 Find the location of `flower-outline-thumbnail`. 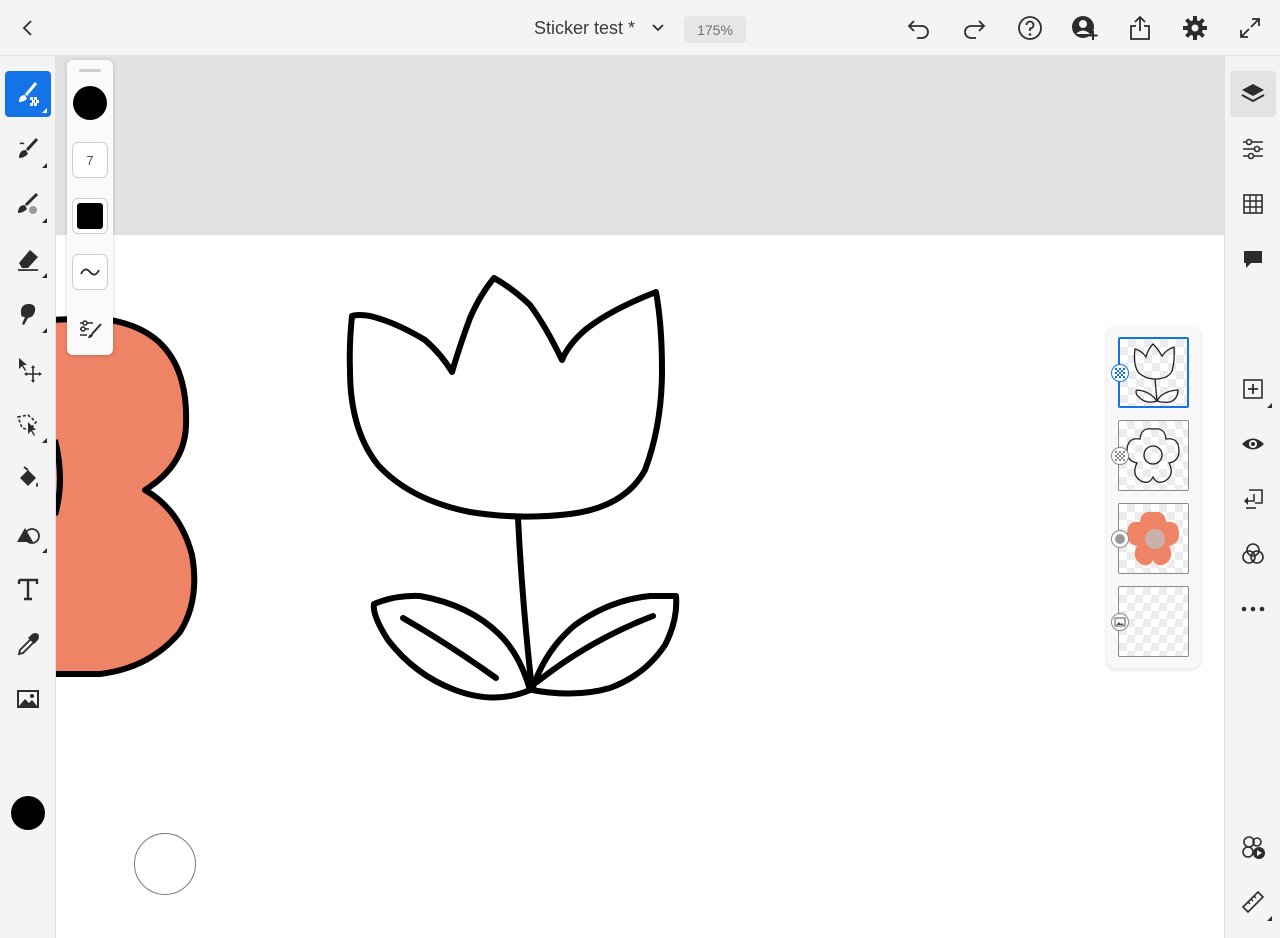

flower-outline-thumbnail is located at coordinates (1153, 455).